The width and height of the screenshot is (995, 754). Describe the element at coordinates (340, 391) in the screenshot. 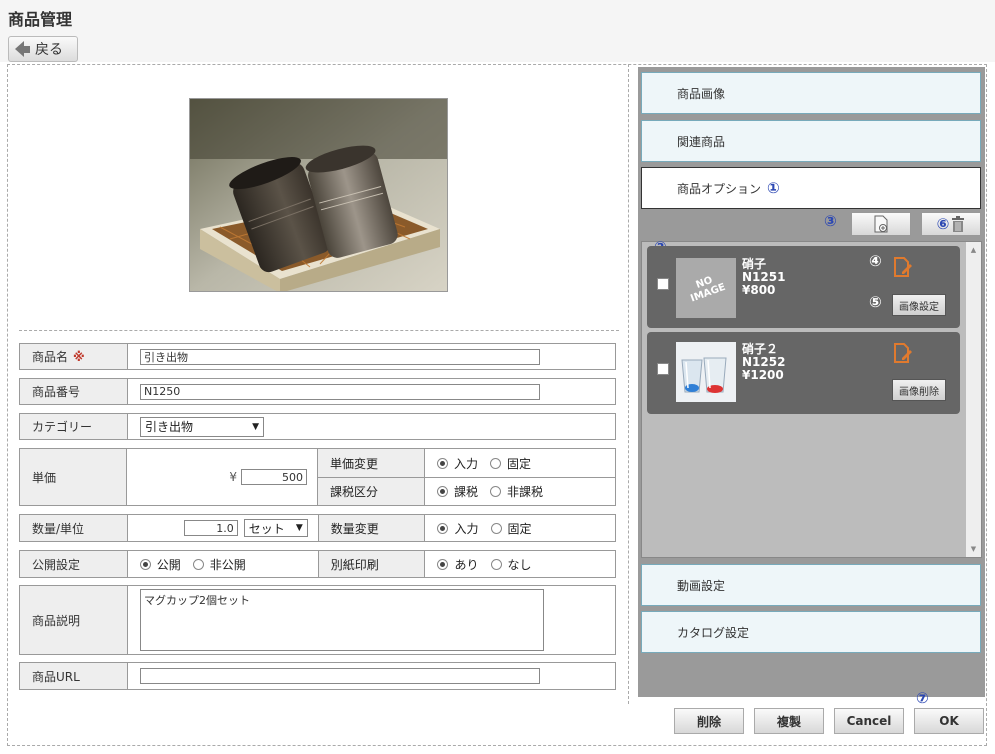

I see `product-number-input: N1250` at that location.